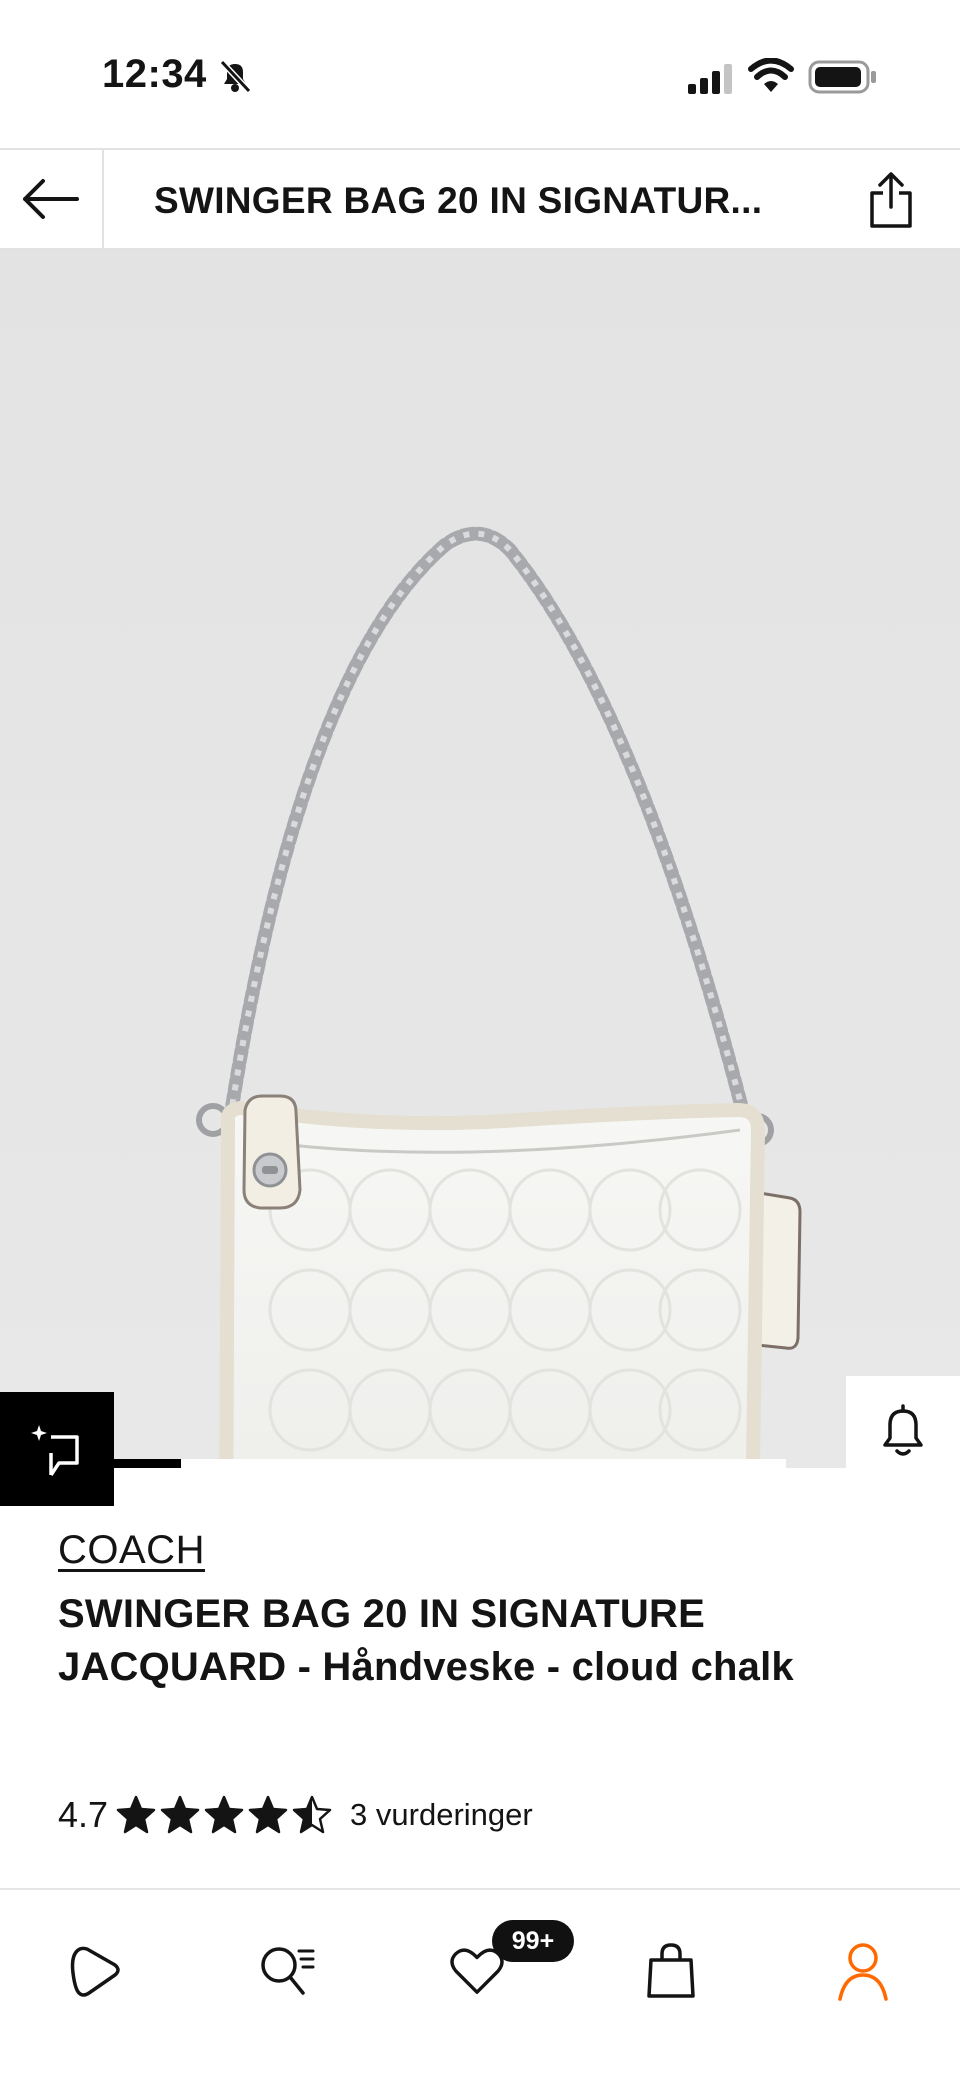  What do you see at coordinates (148, 1463) in the screenshot?
I see `gallery-progress-fill` at bounding box center [148, 1463].